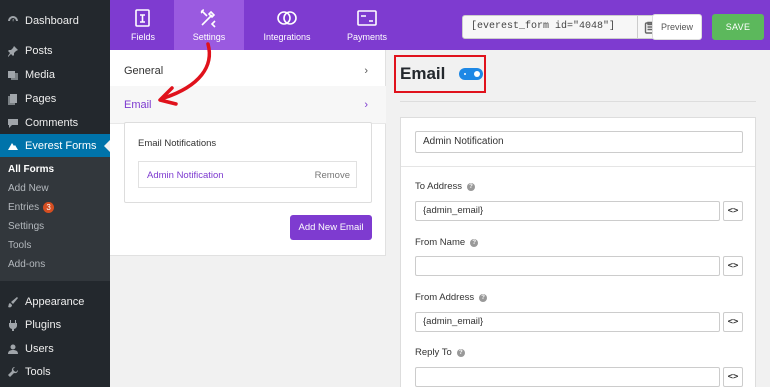  What do you see at coordinates (447, 242) in the screenshot?
I see `from-name-label: From Name?` at bounding box center [447, 242].